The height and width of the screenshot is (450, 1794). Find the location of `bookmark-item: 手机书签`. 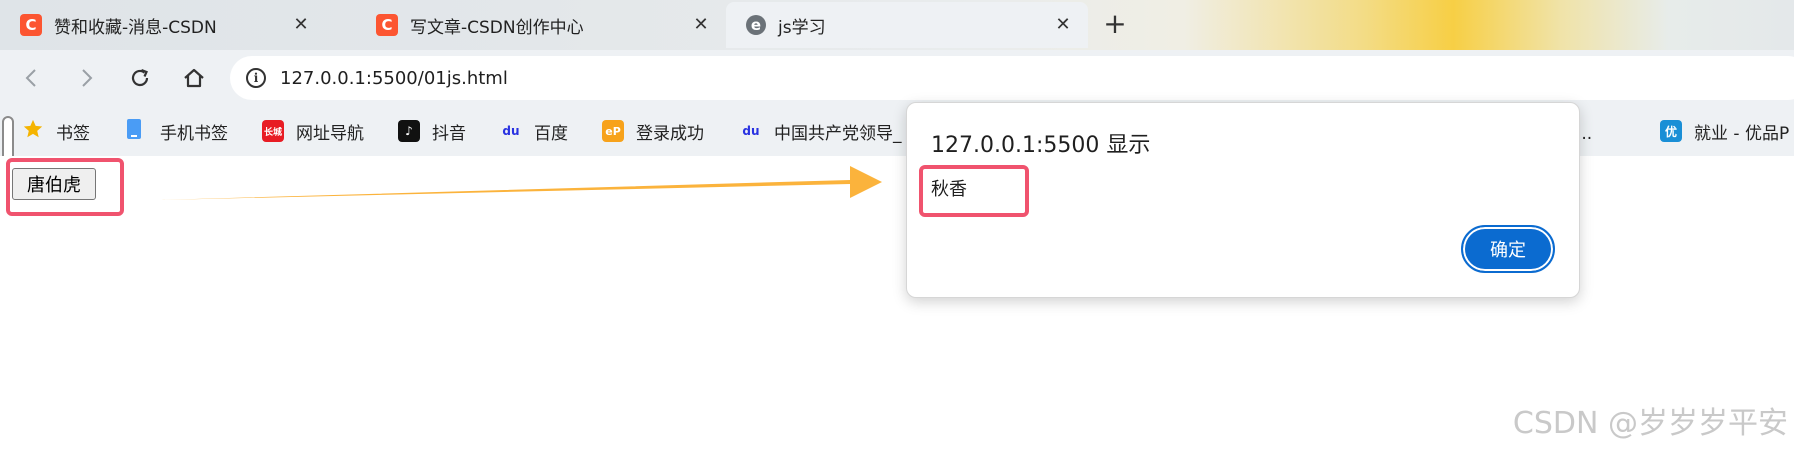

bookmark-item: 手机书签 is located at coordinates (177, 131).